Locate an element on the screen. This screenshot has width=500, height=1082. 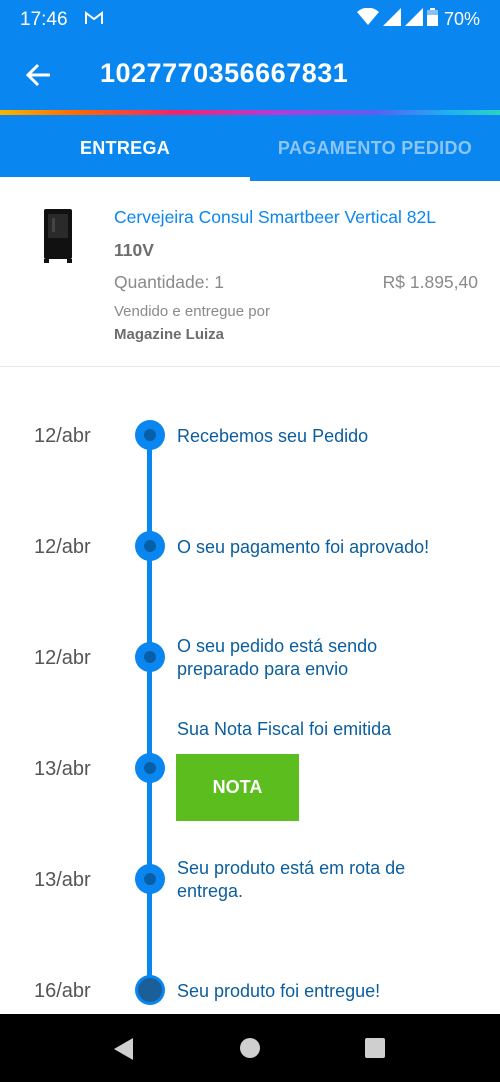
seller-name: Magazine Luiza is located at coordinates (169, 334).